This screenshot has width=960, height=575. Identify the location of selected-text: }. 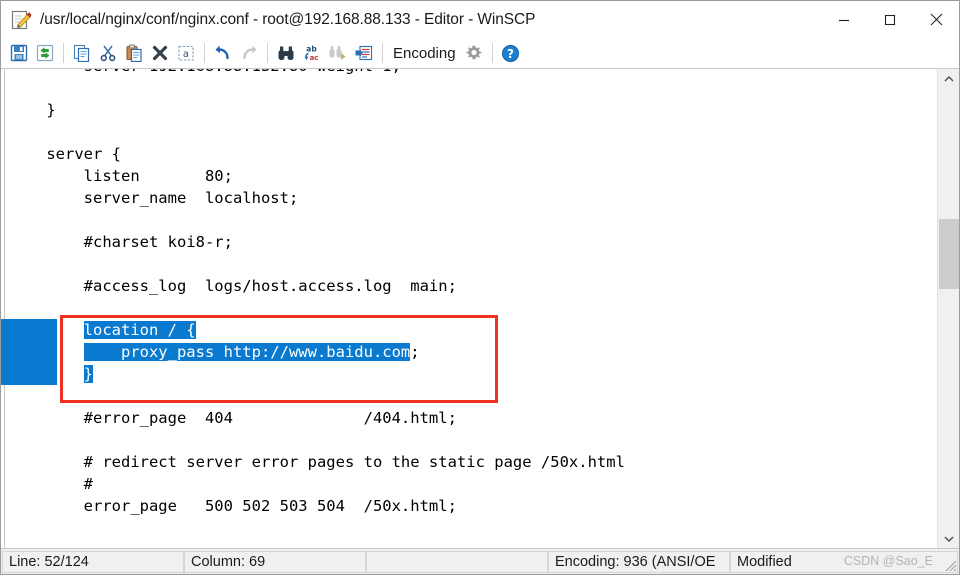
(88, 374).